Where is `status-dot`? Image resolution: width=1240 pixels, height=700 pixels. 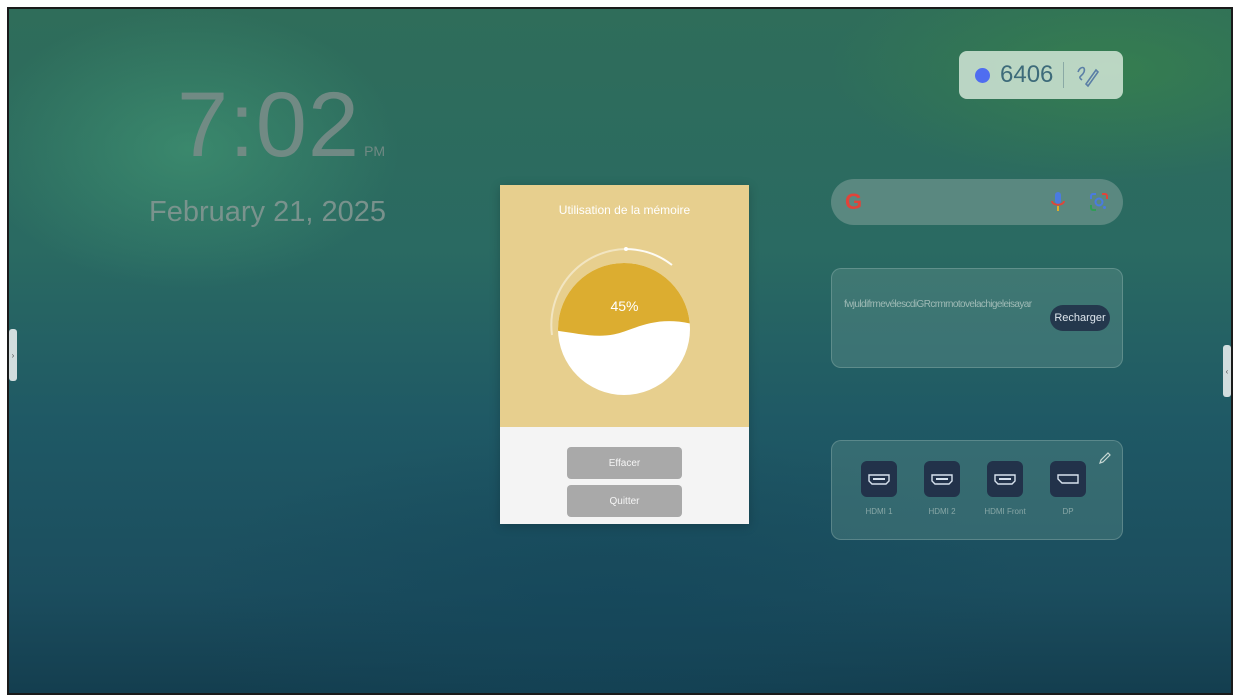
status-dot is located at coordinates (982, 75).